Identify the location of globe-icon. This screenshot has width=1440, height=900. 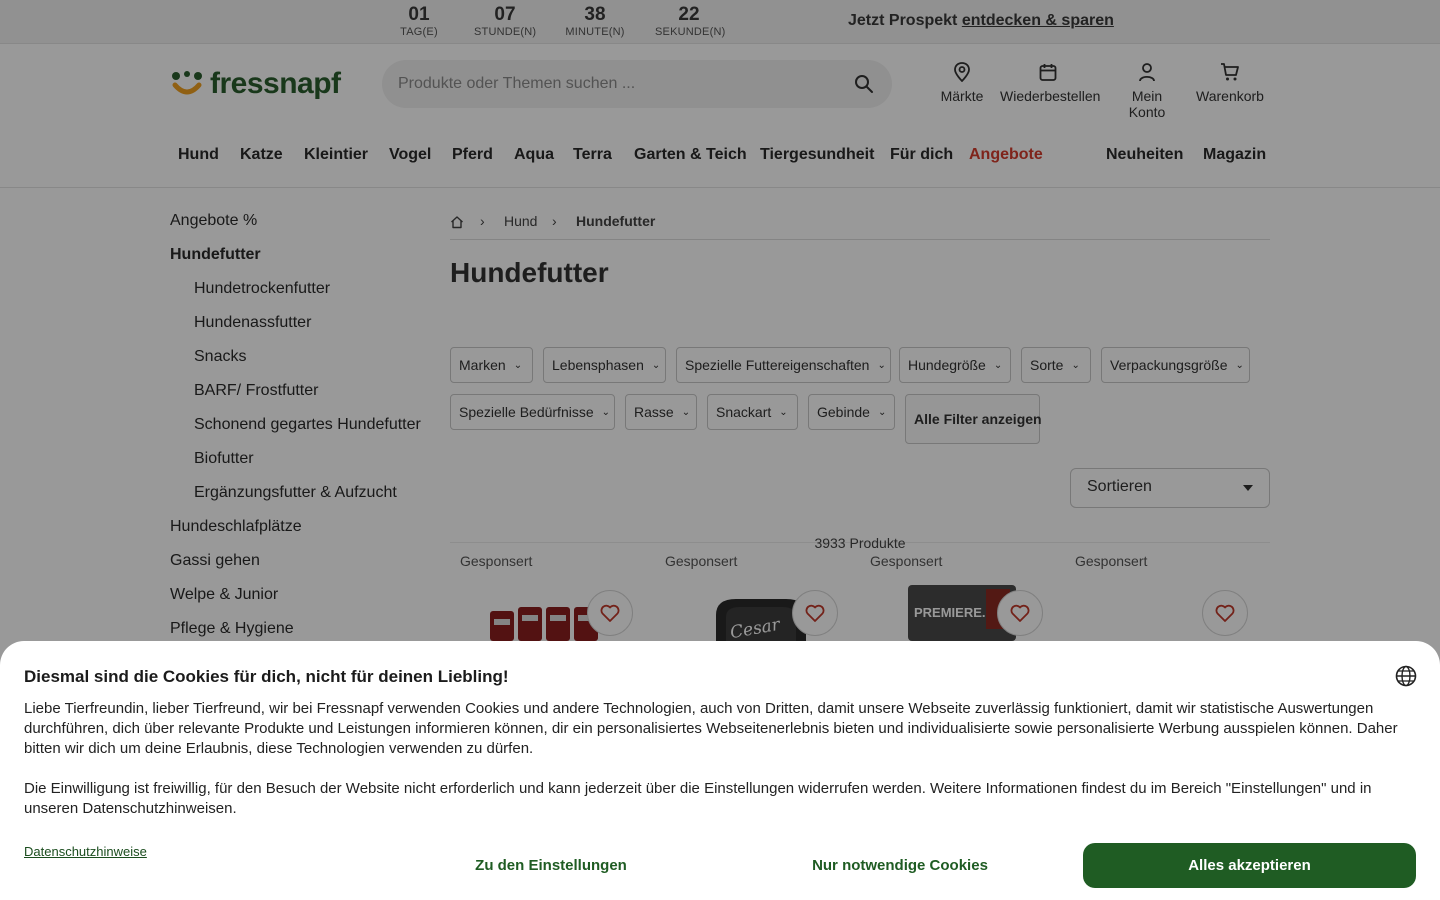
(1406, 676).